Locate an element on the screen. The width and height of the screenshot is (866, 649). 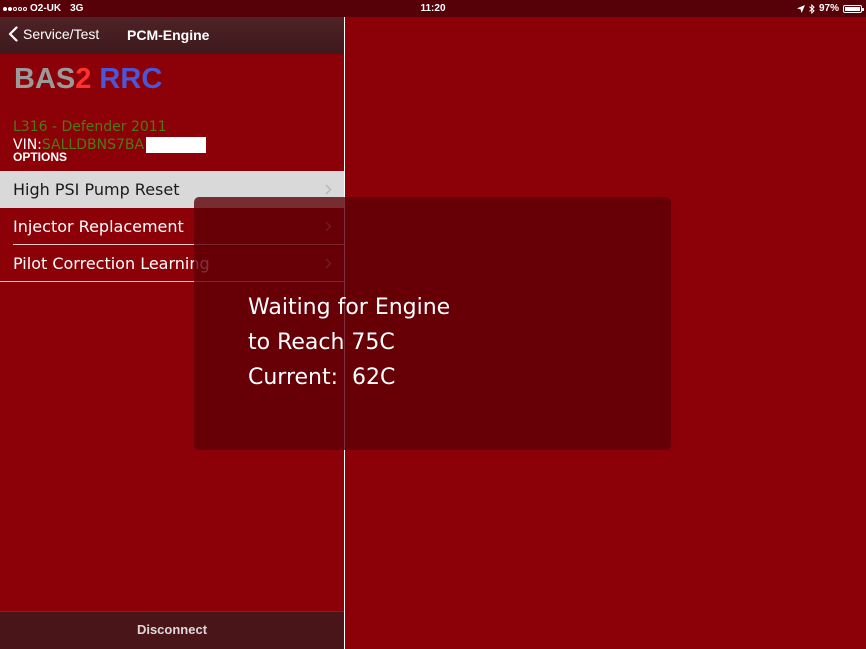
logo-part-two: 2 is located at coordinates (83, 79).